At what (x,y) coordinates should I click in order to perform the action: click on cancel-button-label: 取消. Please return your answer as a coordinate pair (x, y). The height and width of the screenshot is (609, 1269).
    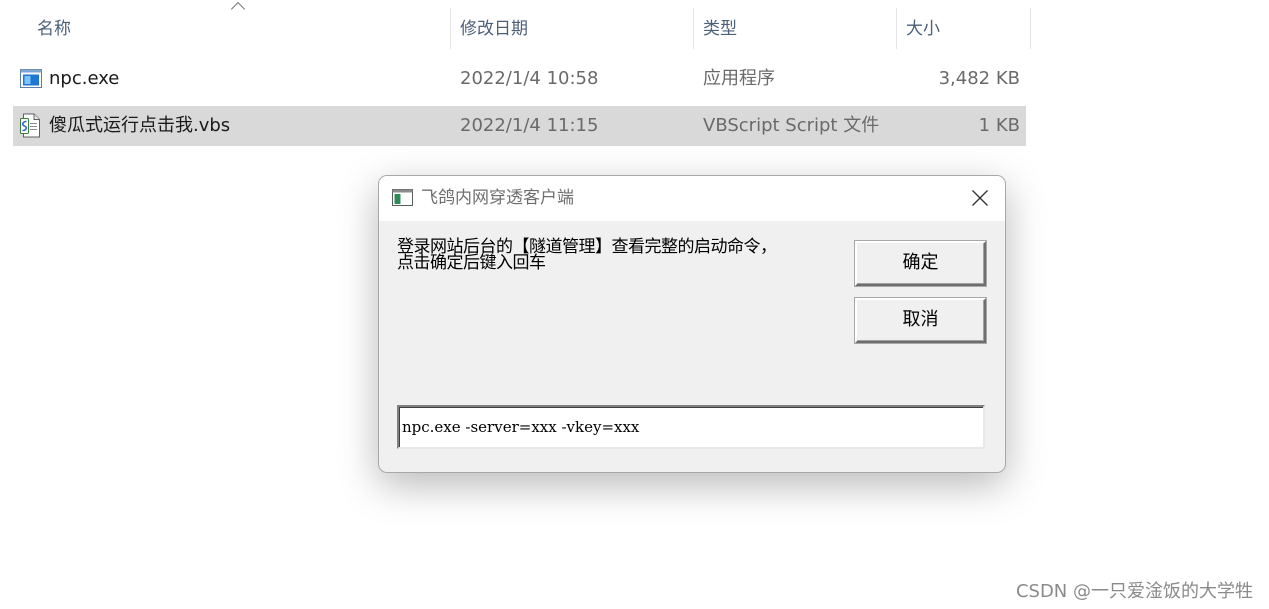
    Looking at the image, I should click on (920, 319).